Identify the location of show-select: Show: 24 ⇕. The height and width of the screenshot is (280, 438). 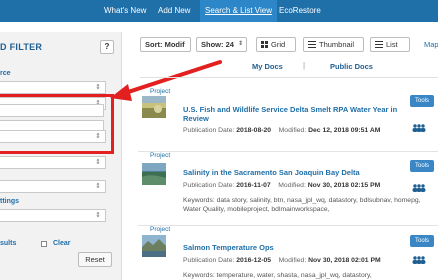
(221, 44).